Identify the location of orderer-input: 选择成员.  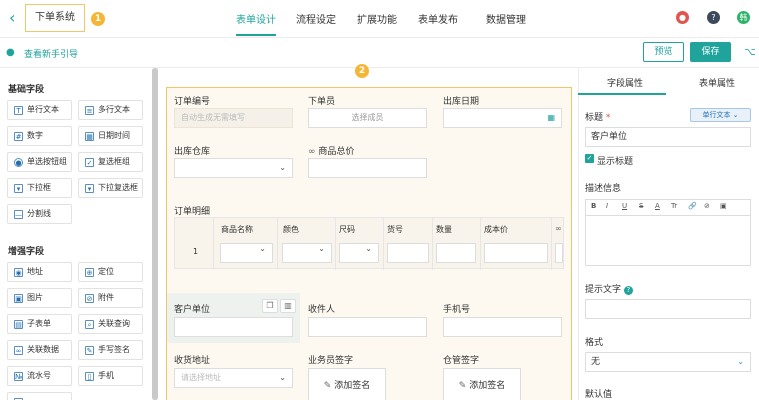
(367, 118).